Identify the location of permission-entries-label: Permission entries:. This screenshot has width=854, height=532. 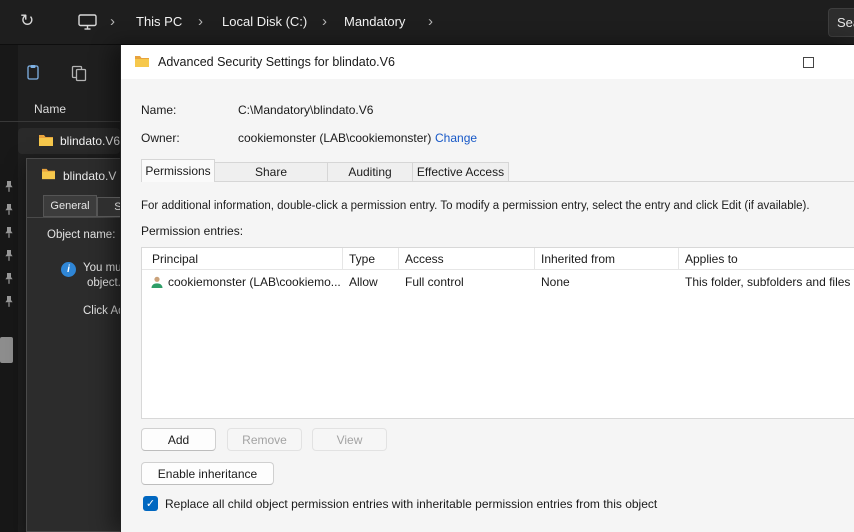
(192, 231).